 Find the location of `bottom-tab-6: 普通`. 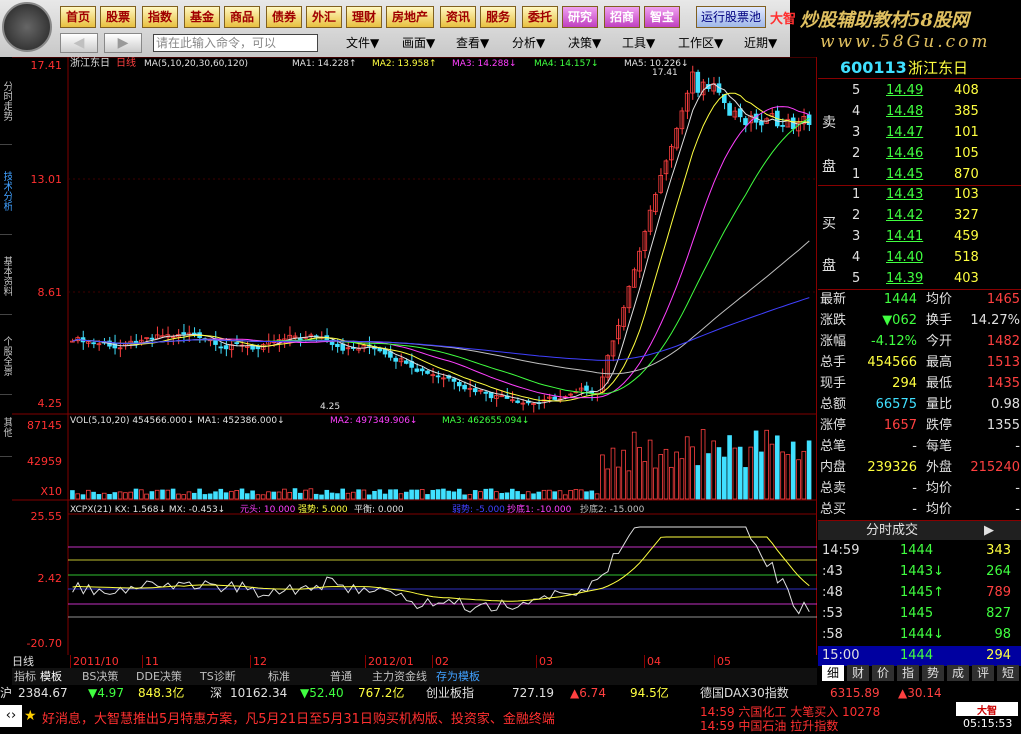

bottom-tab-6: 普通 is located at coordinates (341, 676).